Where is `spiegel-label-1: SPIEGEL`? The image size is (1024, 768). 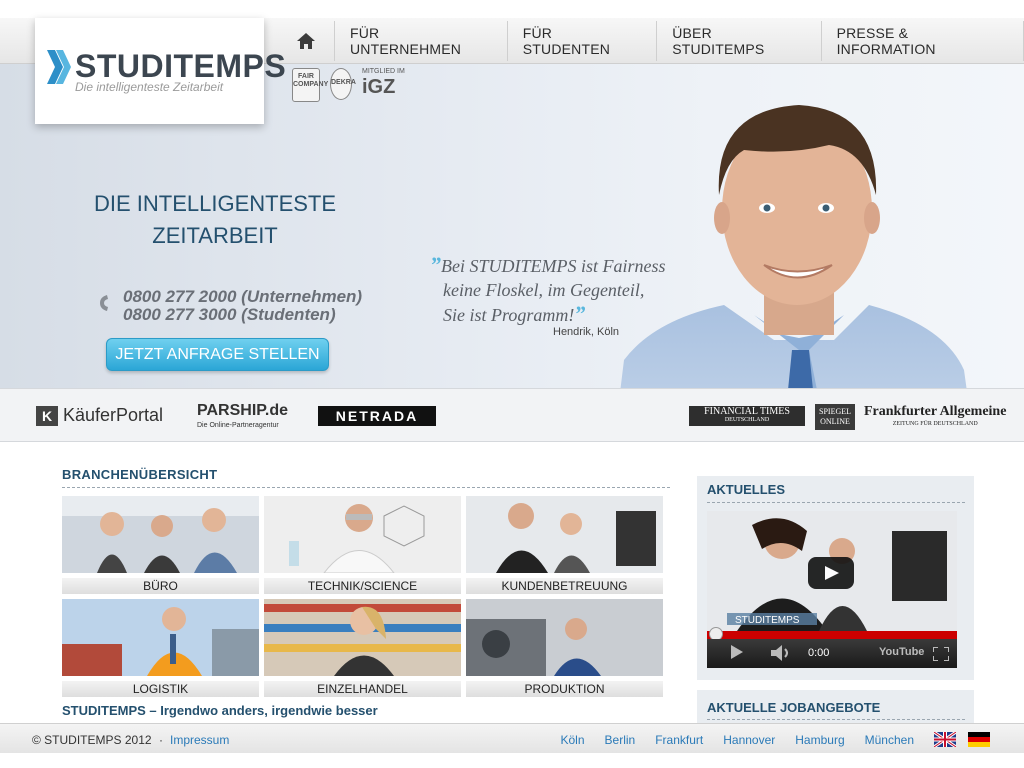 spiegel-label-1: SPIEGEL is located at coordinates (835, 411).